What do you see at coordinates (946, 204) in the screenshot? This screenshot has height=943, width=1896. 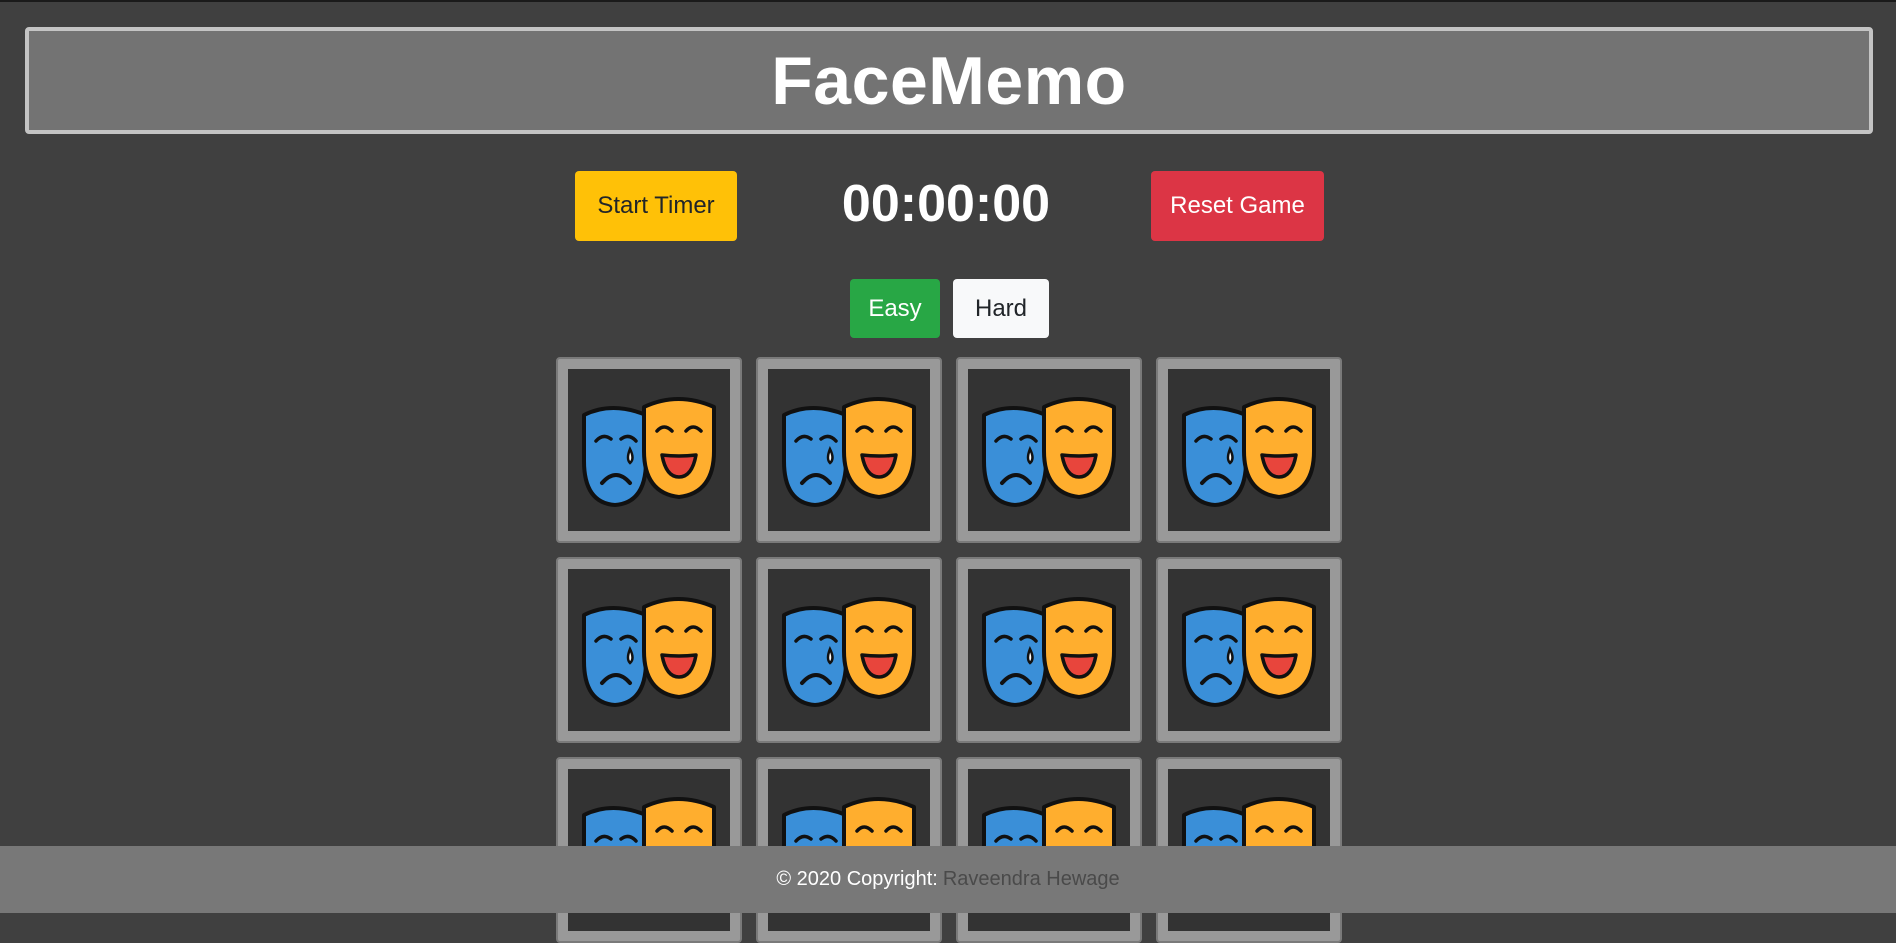 I see `timer-display: 00:00:00` at bounding box center [946, 204].